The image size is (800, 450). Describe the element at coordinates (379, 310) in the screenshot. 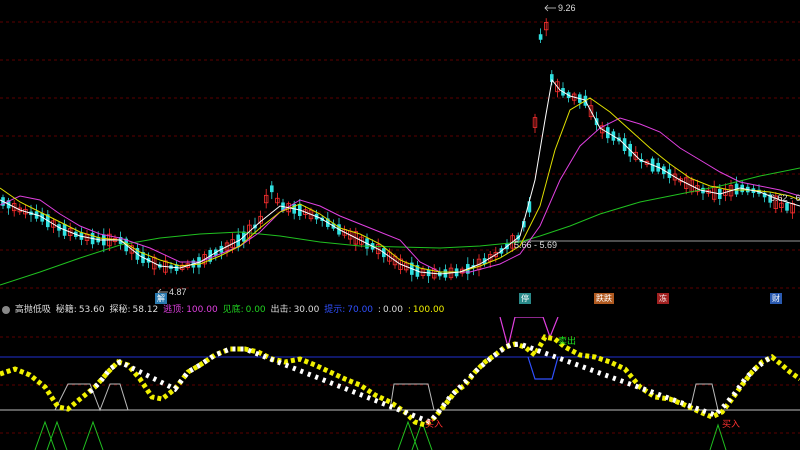

I see `indicator-label-x1: :` at that location.